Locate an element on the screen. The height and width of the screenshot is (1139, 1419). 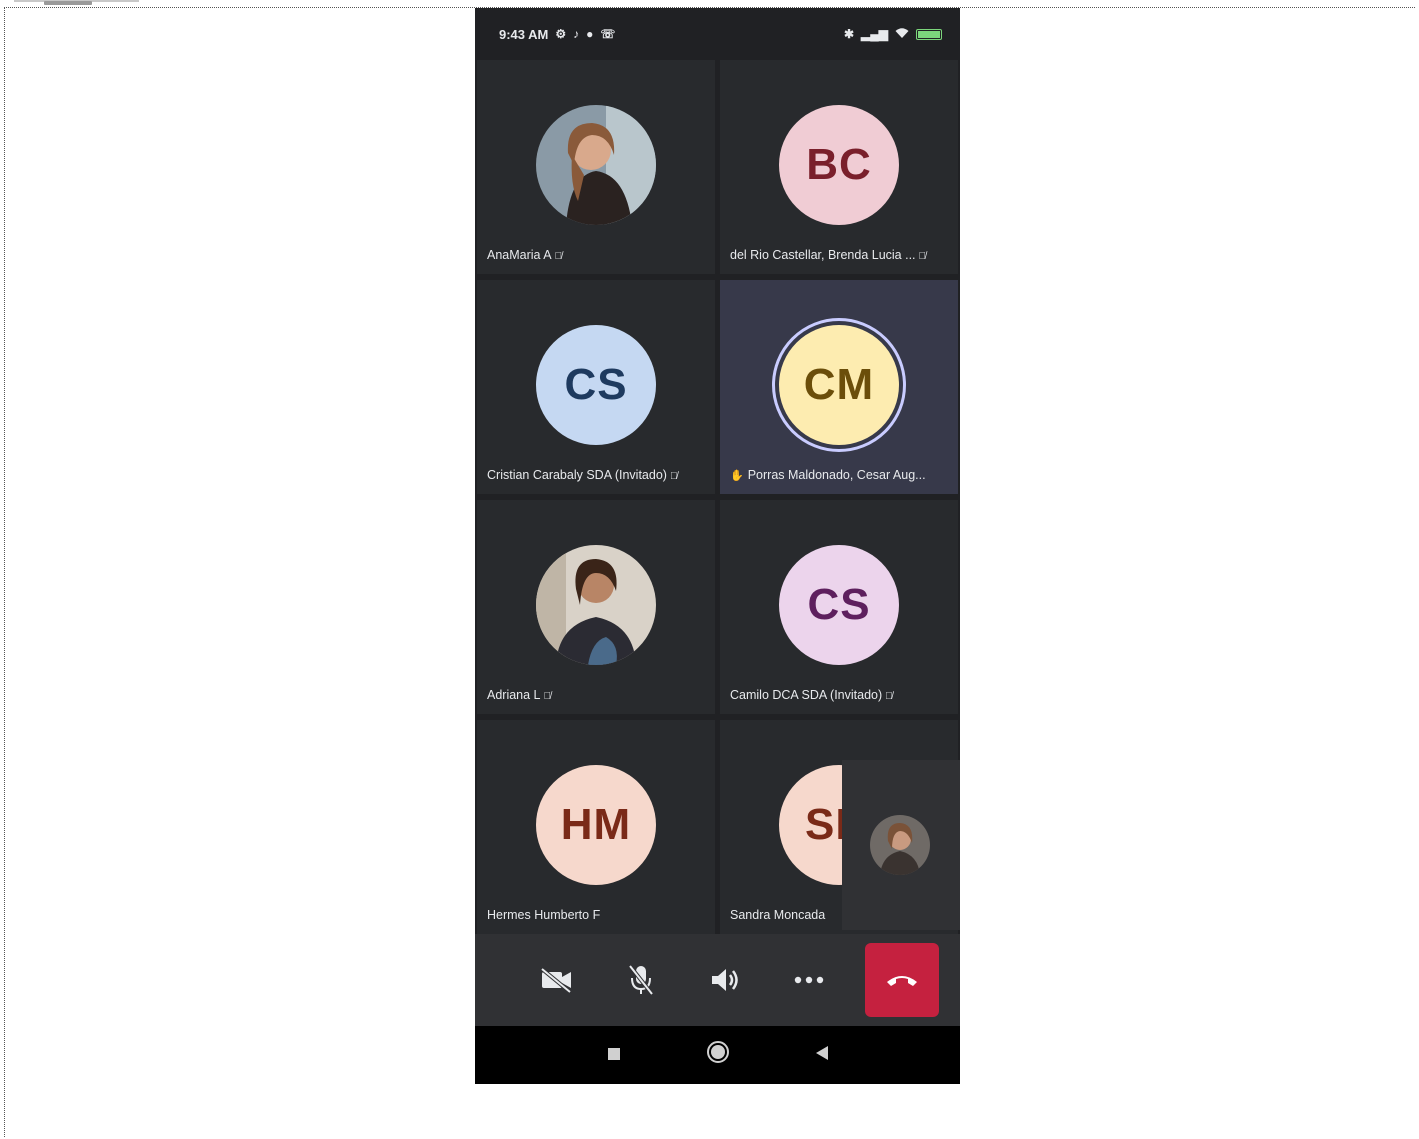
participant-name: del Rio Castellar, Brenda Lucia ... 🎙̸ is located at coordinates (828, 255).